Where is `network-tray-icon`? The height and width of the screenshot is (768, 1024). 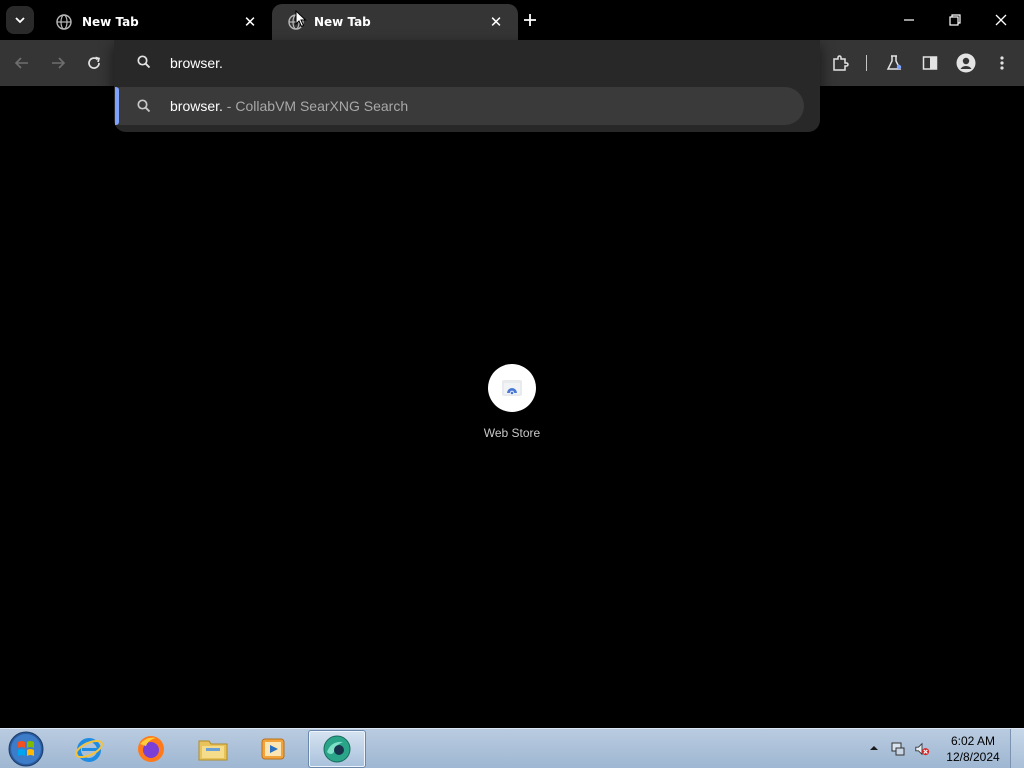 network-tray-icon is located at coordinates (898, 749).